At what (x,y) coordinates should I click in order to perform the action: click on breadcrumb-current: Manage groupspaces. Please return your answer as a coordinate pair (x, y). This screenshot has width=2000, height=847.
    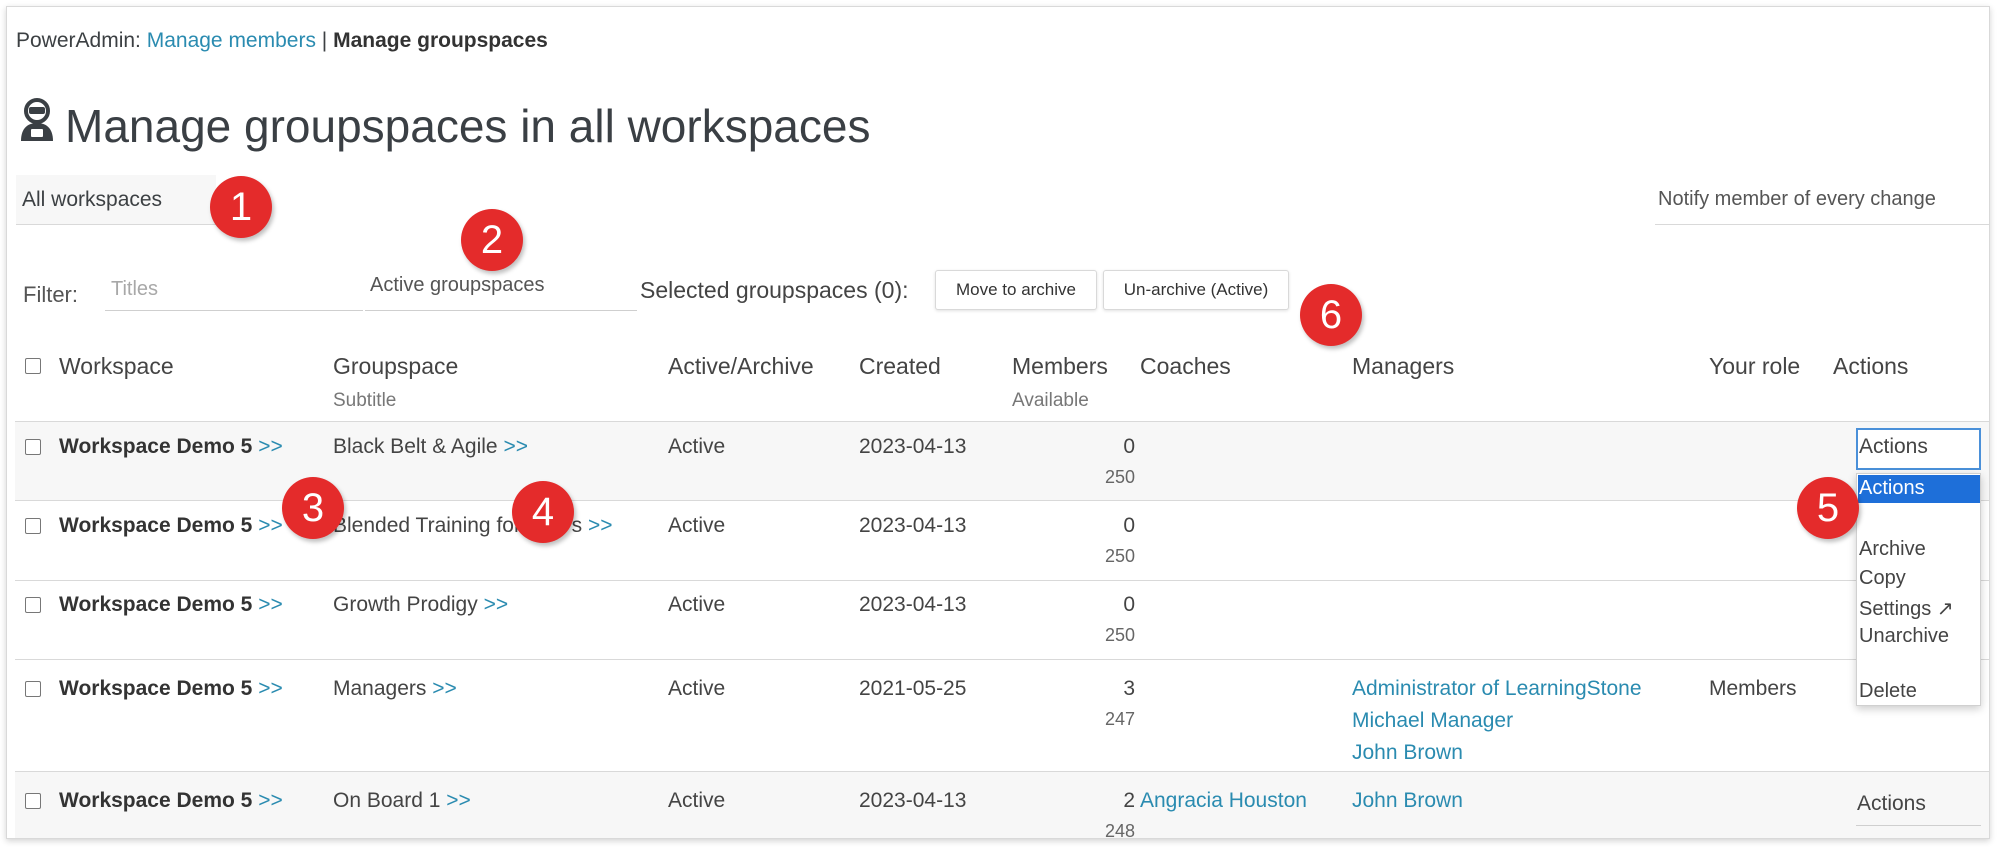
    Looking at the image, I should click on (440, 40).